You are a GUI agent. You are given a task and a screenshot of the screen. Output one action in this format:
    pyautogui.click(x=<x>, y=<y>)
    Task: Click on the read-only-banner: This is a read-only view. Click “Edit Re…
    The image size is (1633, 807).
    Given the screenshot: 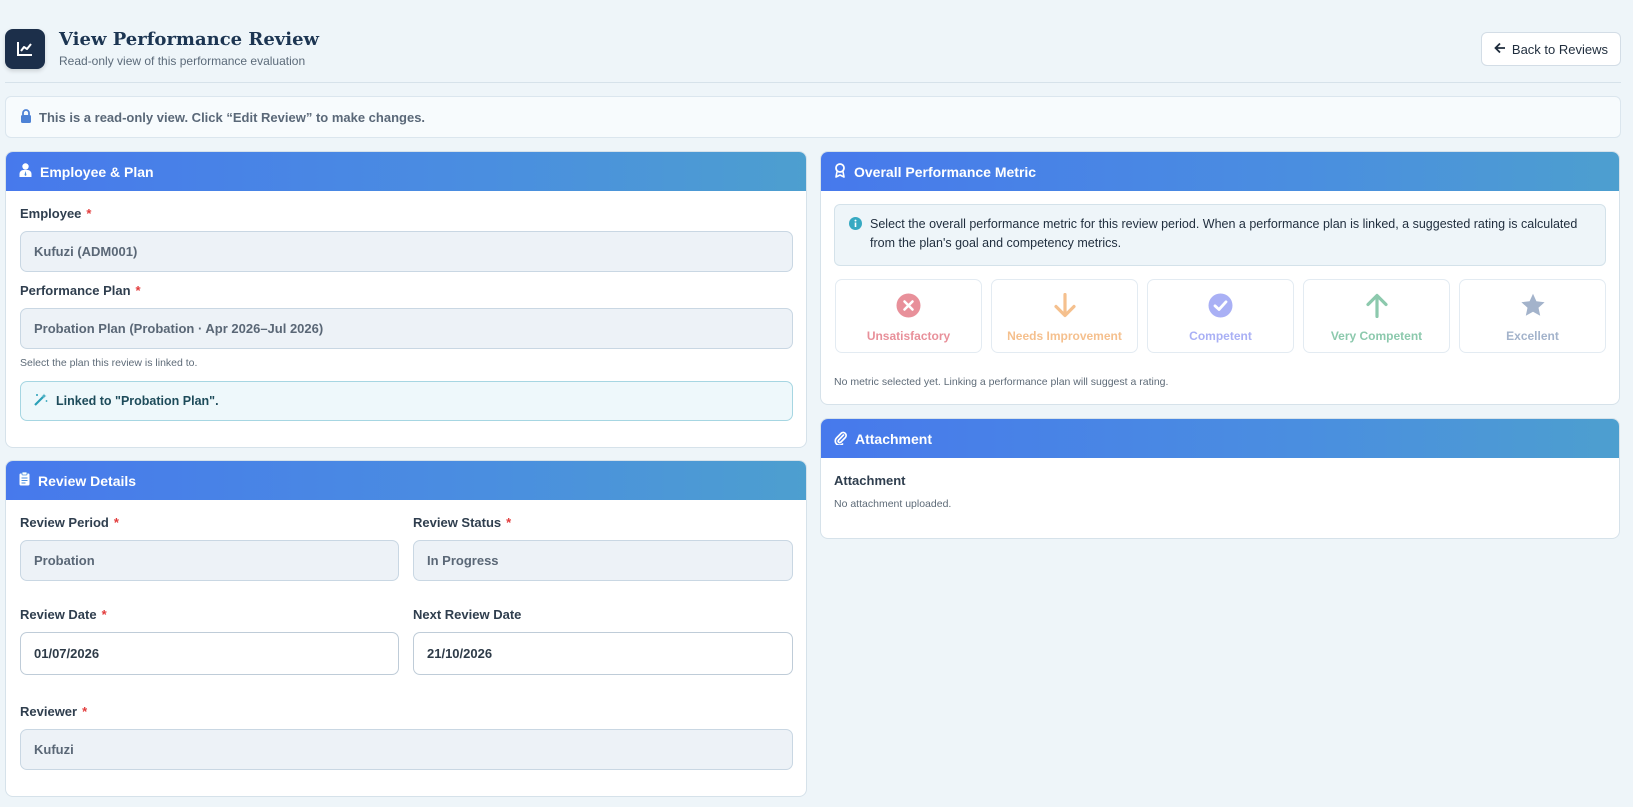 What is the action you would take?
    pyautogui.click(x=813, y=117)
    